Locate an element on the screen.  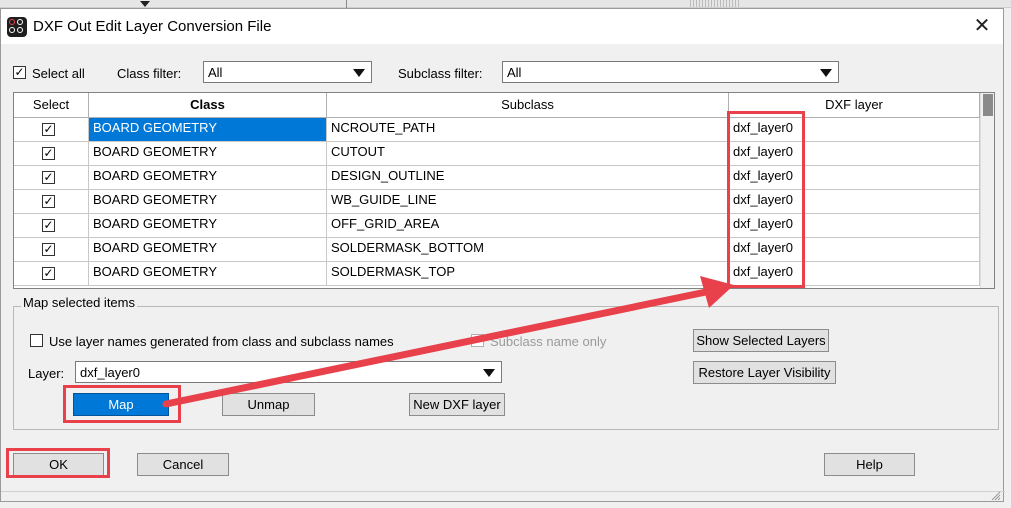
annotation-arrow-icon is located at coordinates (448, 342).